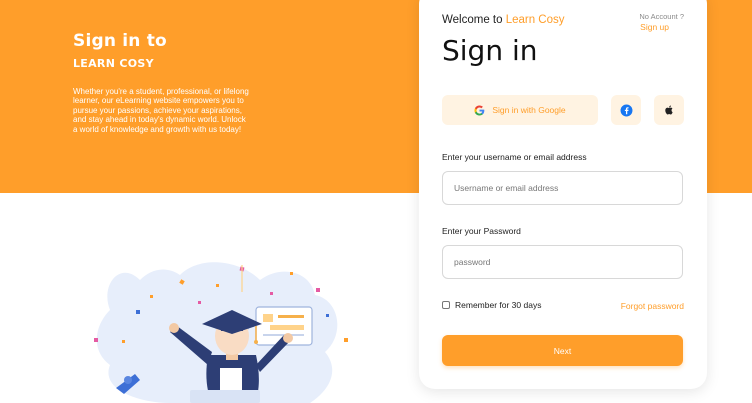  I want to click on page-title: Sign in, so click(490, 50).